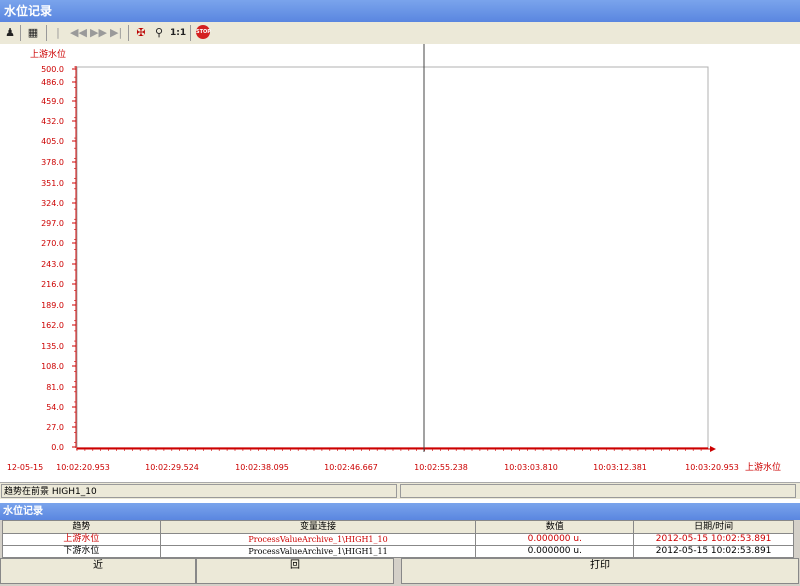 The width and height of the screenshot is (800, 586). Describe the element at coordinates (48, 54) in the screenshot. I see `y-axis-label: 上游水位` at that location.